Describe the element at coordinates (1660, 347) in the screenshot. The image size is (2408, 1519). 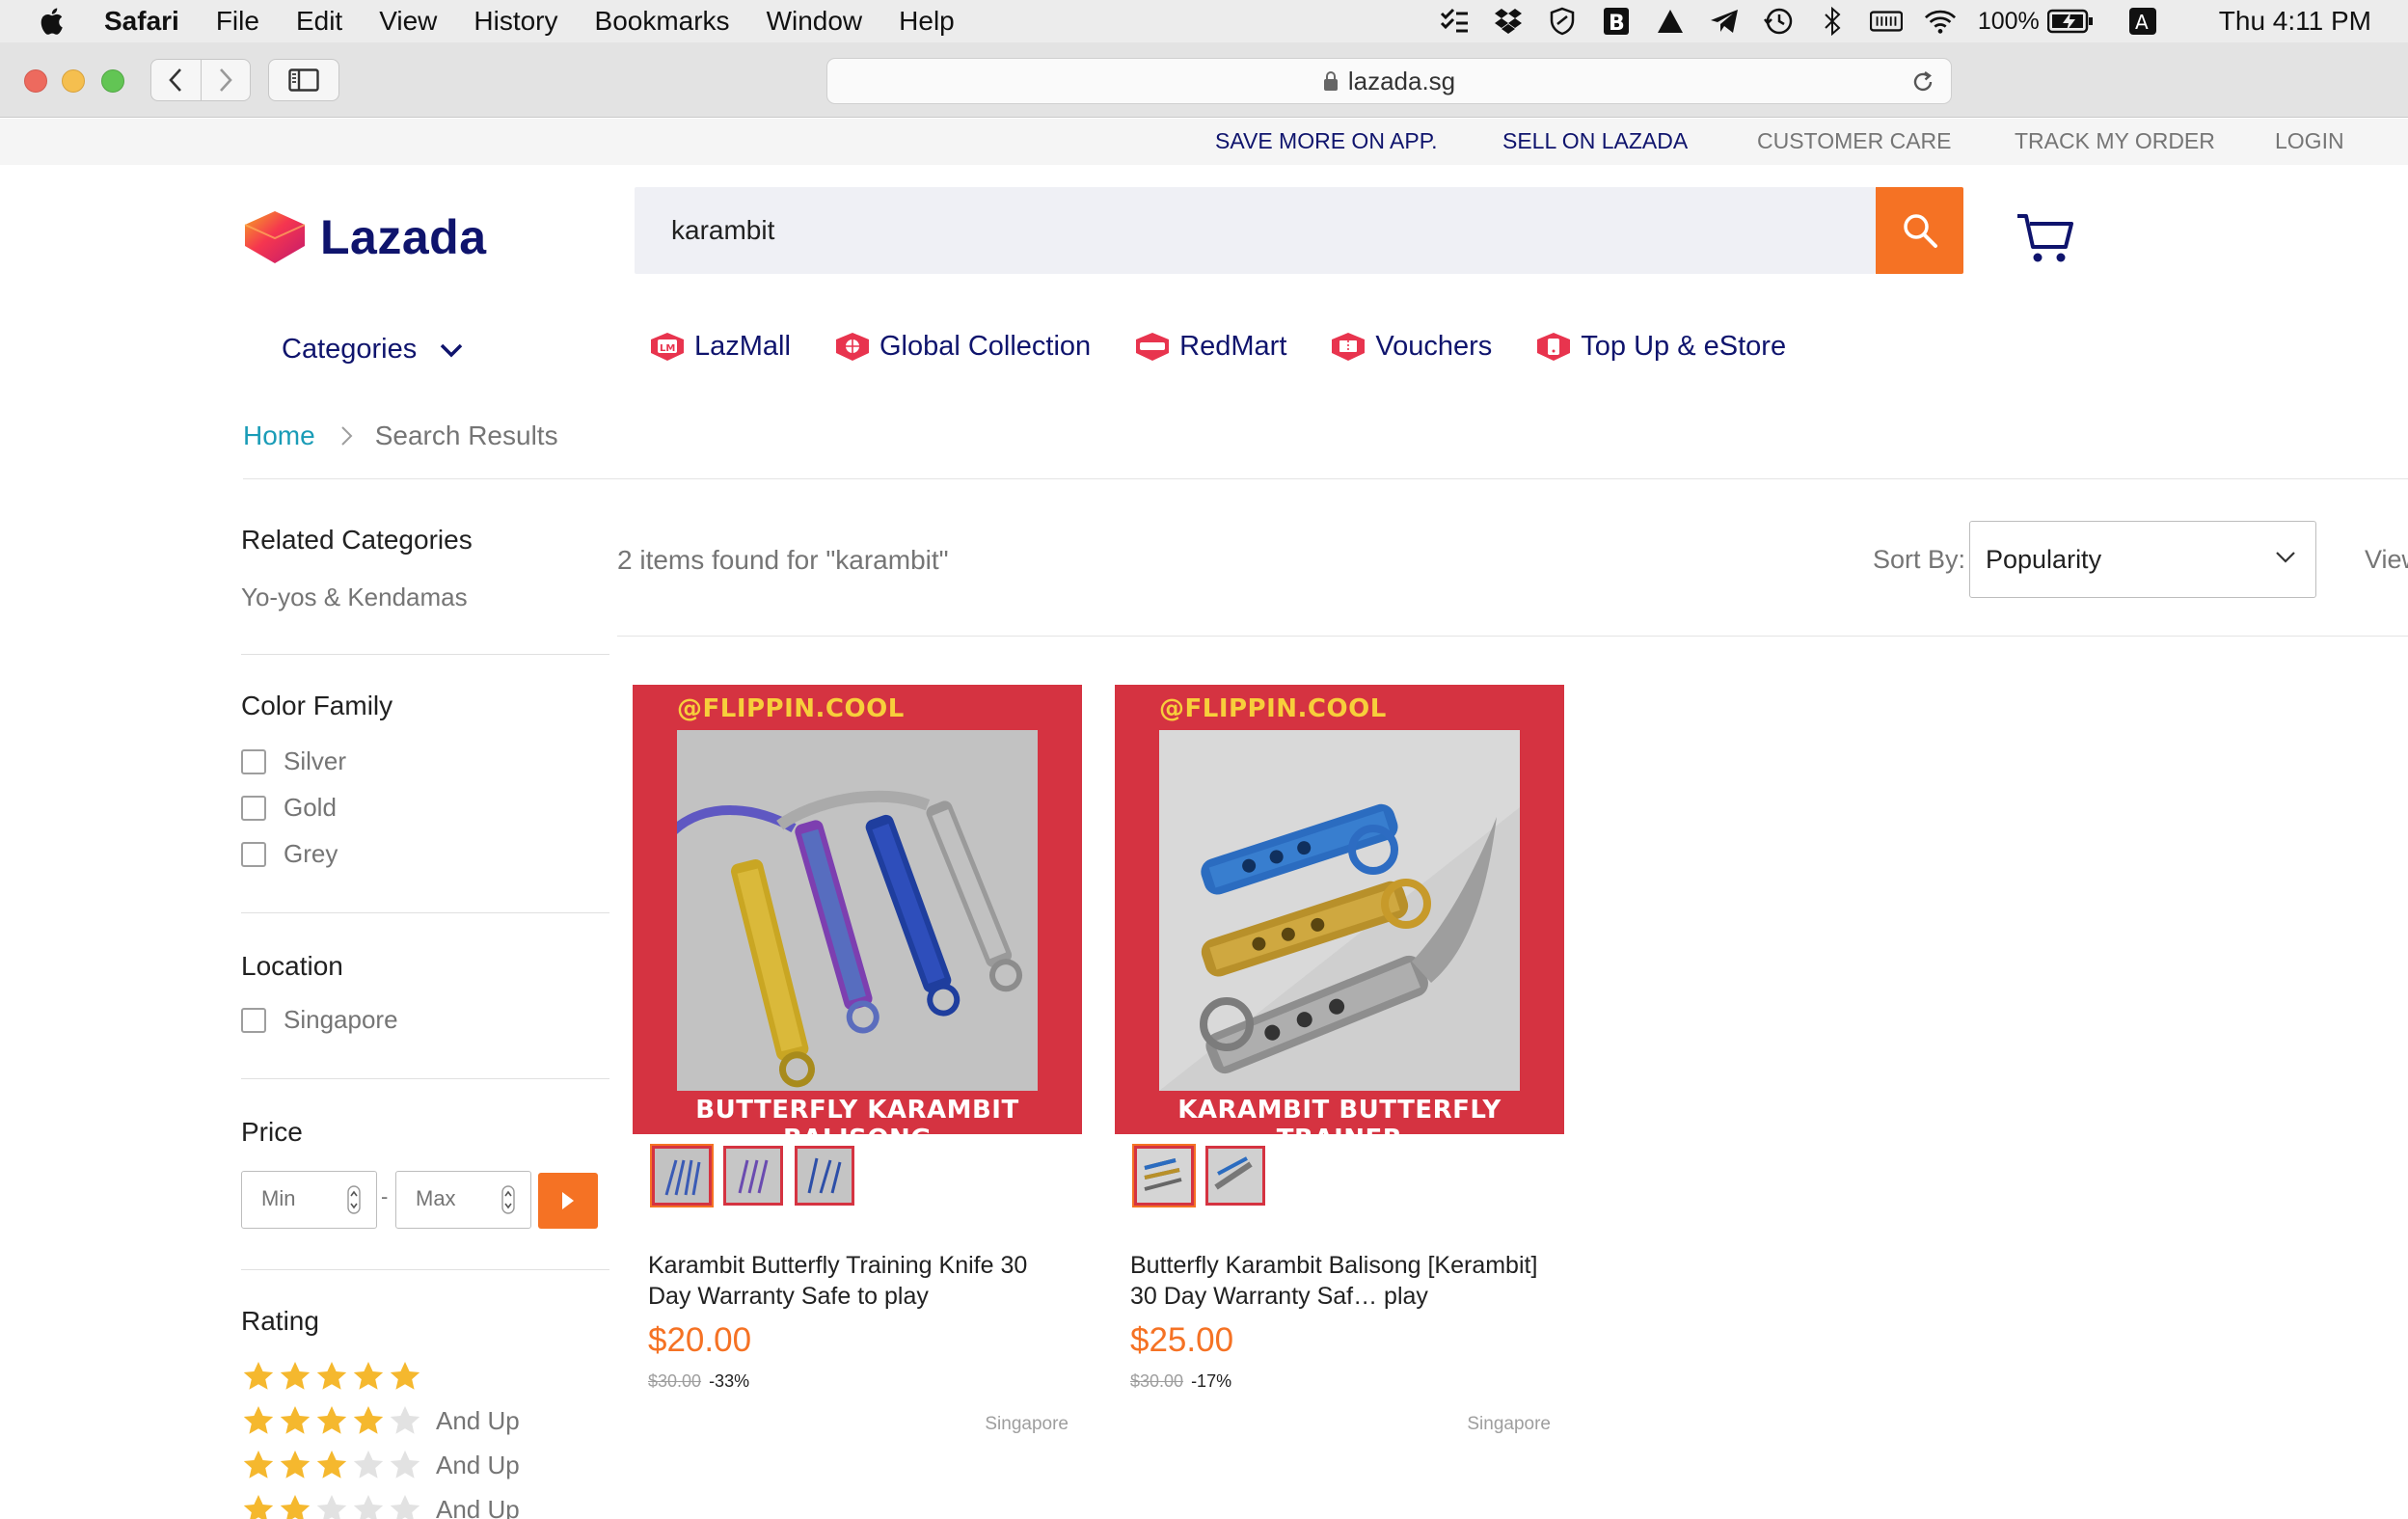
I see `nav-topup-estore: Top Up & eStore` at that location.